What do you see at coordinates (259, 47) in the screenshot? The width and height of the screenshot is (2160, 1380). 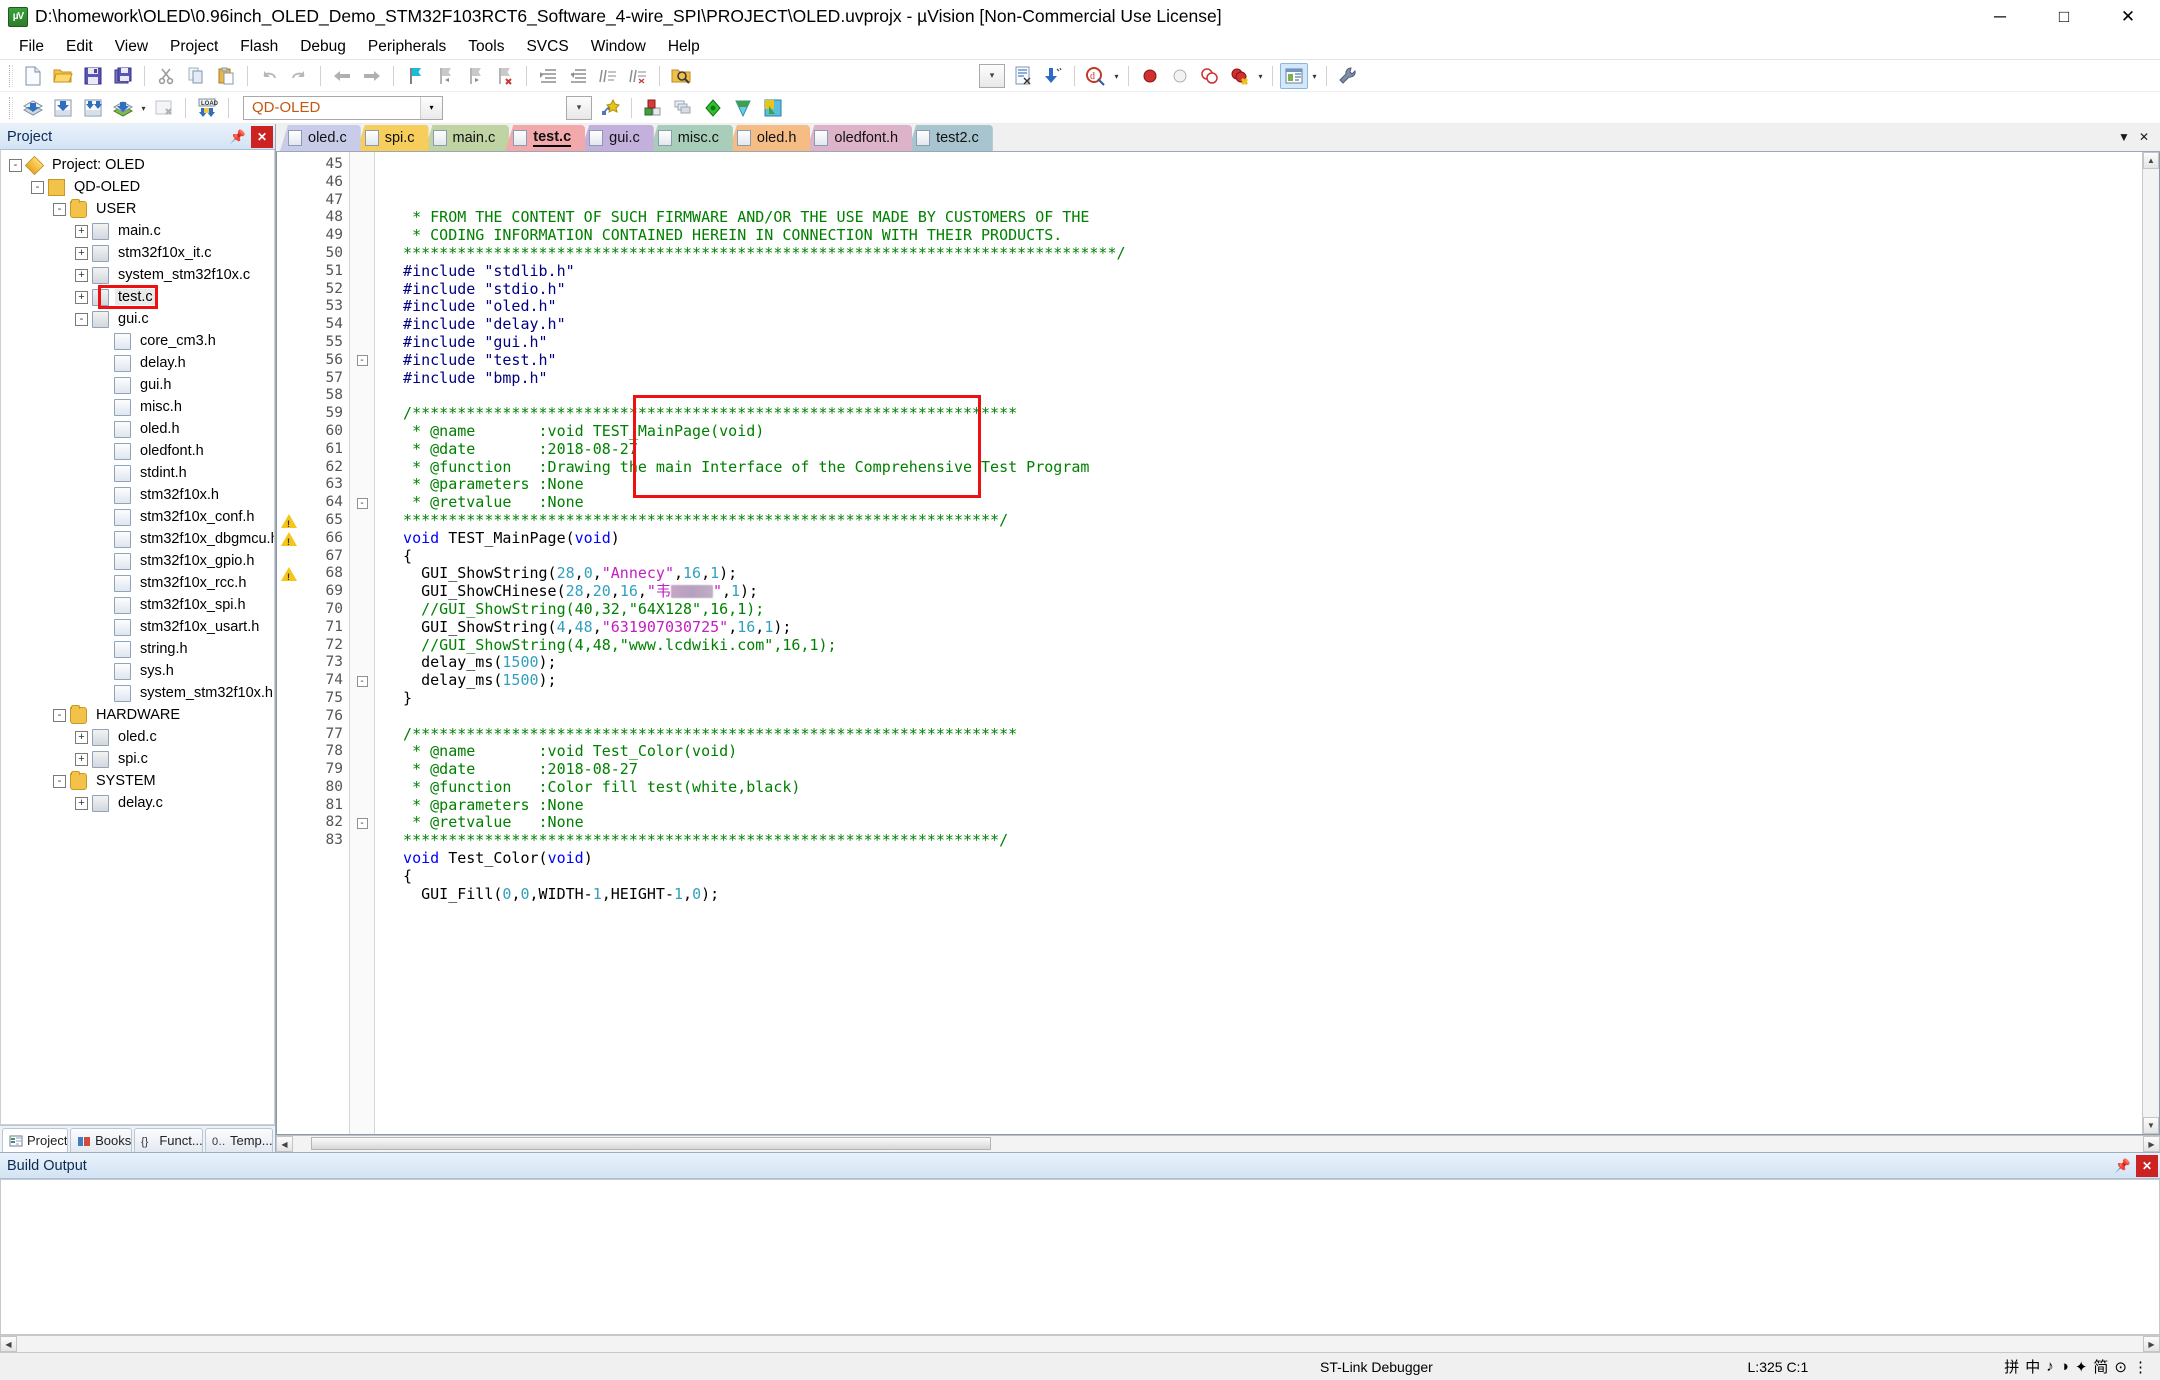 I see `menu-flash: Flash` at bounding box center [259, 47].